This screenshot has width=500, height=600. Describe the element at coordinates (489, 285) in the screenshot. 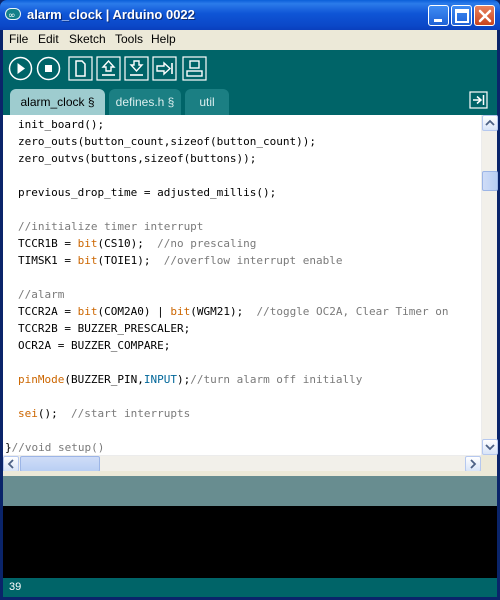

I see `vertical-scrollbar` at that location.